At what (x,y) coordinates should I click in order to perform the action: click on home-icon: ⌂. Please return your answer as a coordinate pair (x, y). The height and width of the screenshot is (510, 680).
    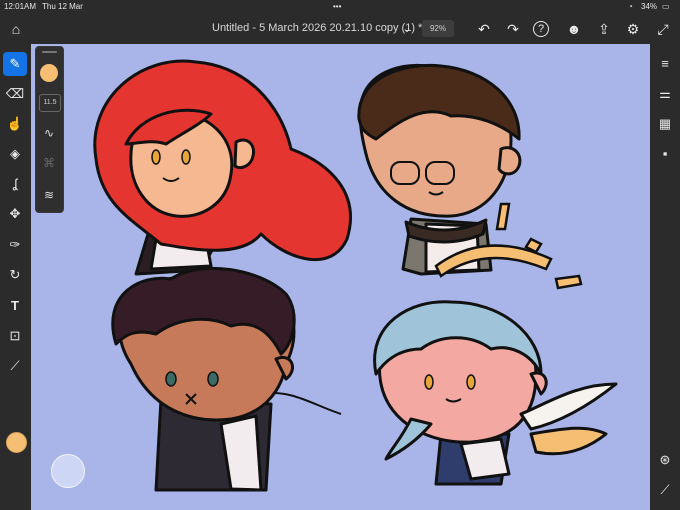
    Looking at the image, I should click on (16, 29).